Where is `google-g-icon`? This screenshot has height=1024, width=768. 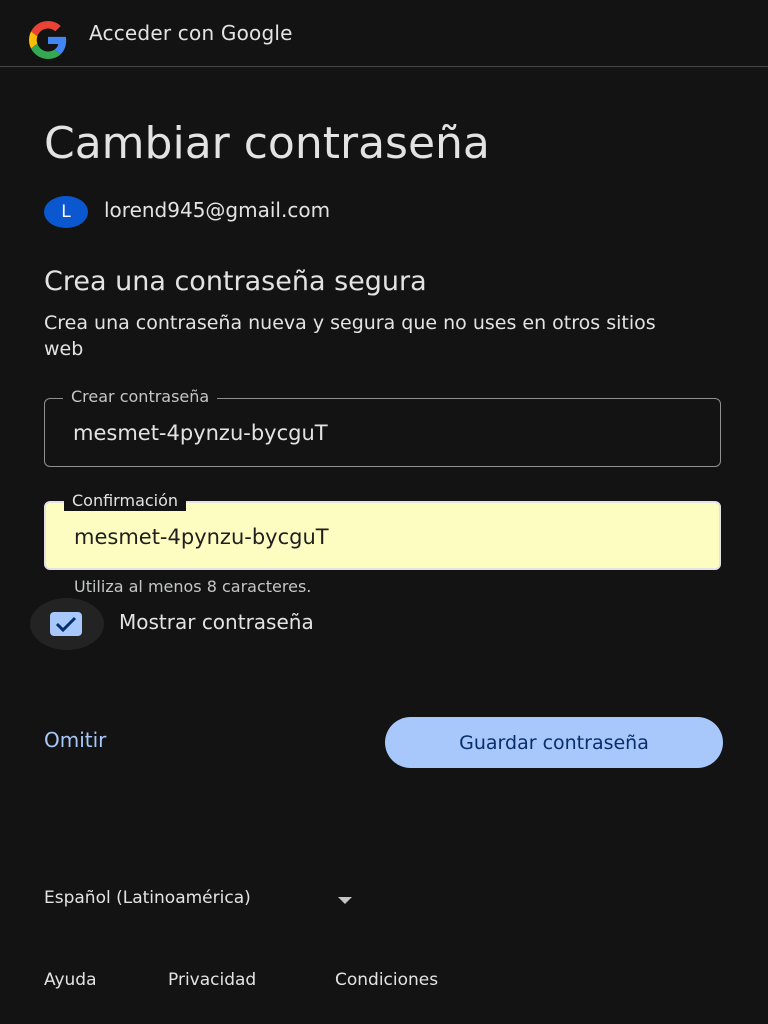 google-g-icon is located at coordinates (48, 40).